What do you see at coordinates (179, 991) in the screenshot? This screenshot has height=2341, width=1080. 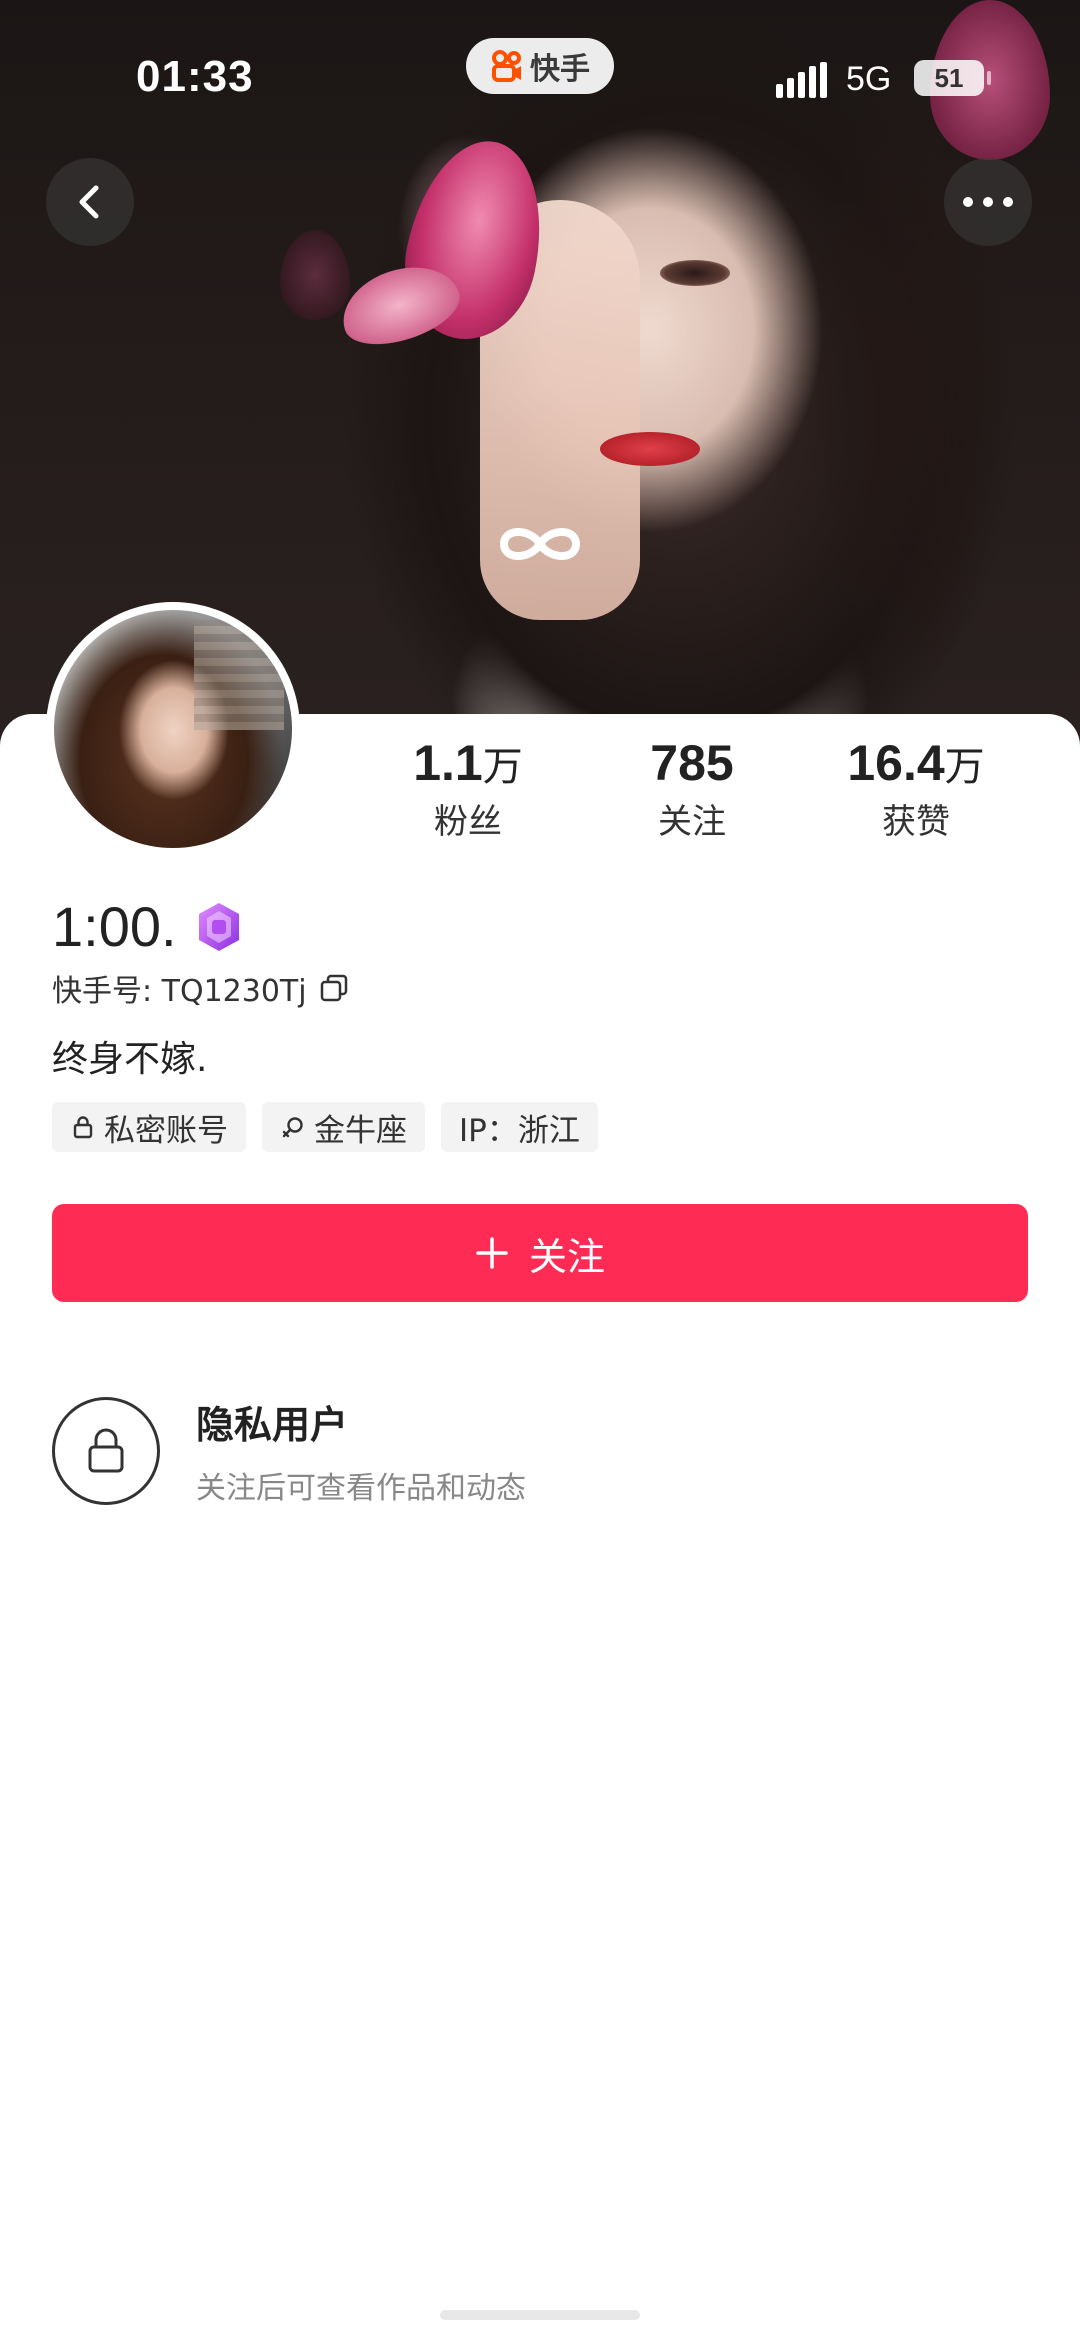 I see `kuaishou-id: 快手号: TQ1230Tj` at bounding box center [179, 991].